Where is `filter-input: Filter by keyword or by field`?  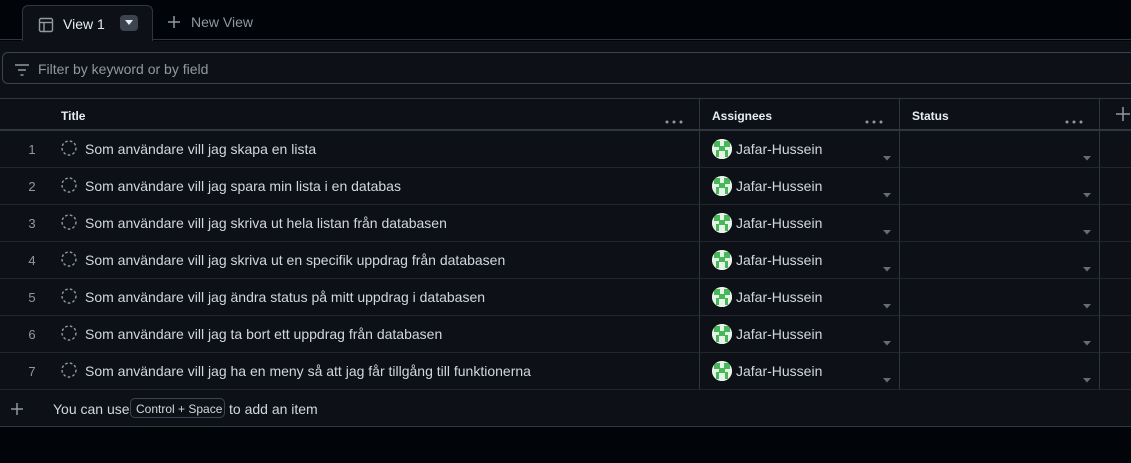 filter-input: Filter by keyword or by field is located at coordinates (566, 68).